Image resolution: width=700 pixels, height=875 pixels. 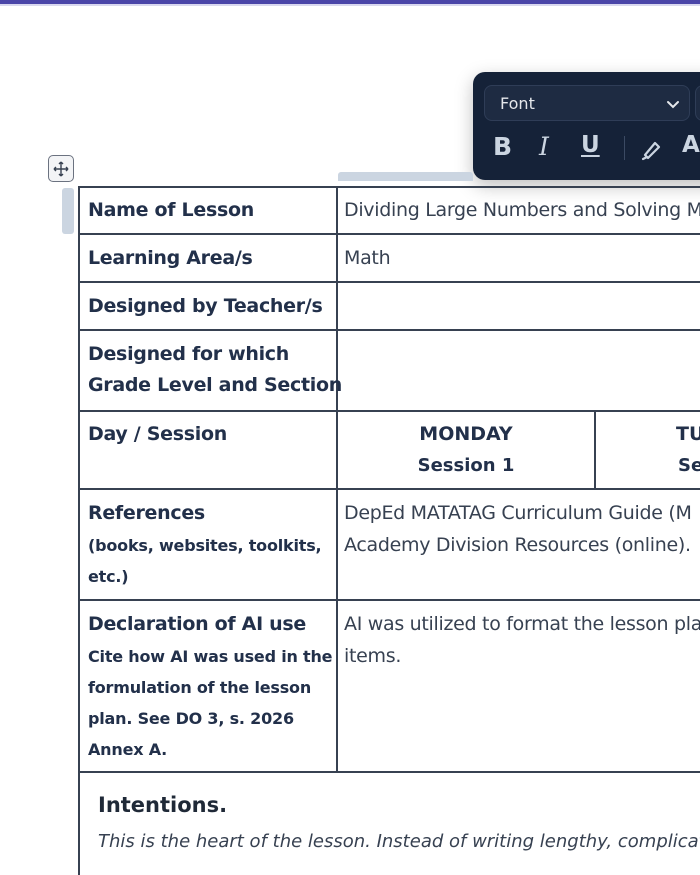 What do you see at coordinates (128, 749) in the screenshot?
I see `ai-declaration-sub-line4: Annex A.` at bounding box center [128, 749].